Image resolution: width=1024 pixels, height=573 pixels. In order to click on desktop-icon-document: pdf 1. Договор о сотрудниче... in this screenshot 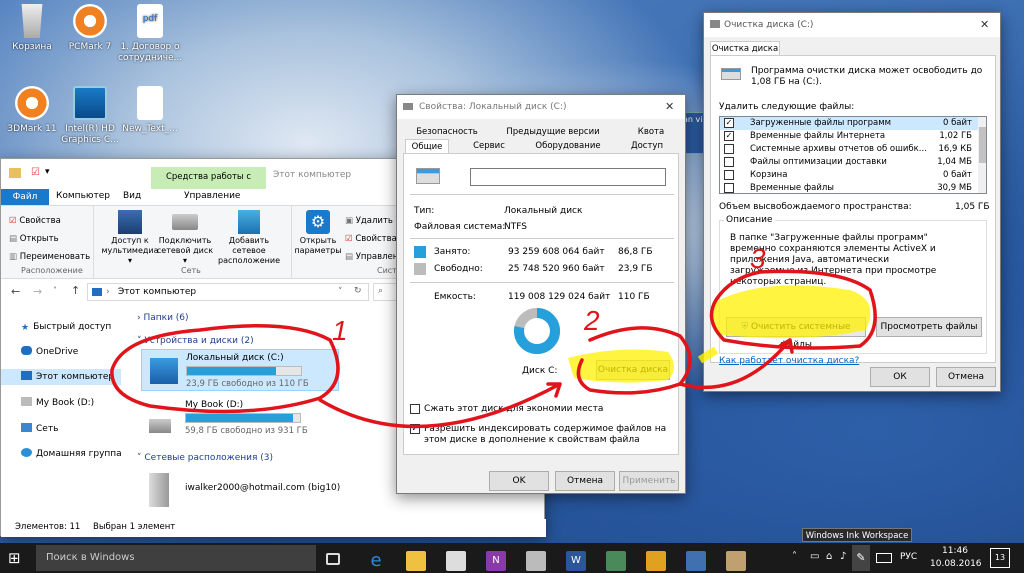, I will do `click(150, 34)`.